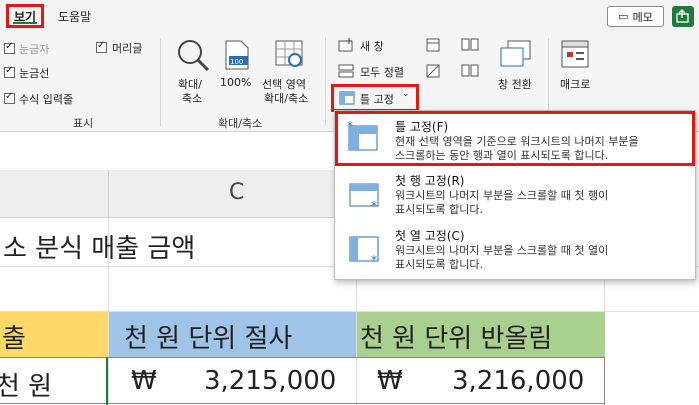 This screenshot has height=405, width=699. Describe the element at coordinates (456, 339) in the screenshot. I see `header-green-text: 천 원 단위 반올림` at that location.